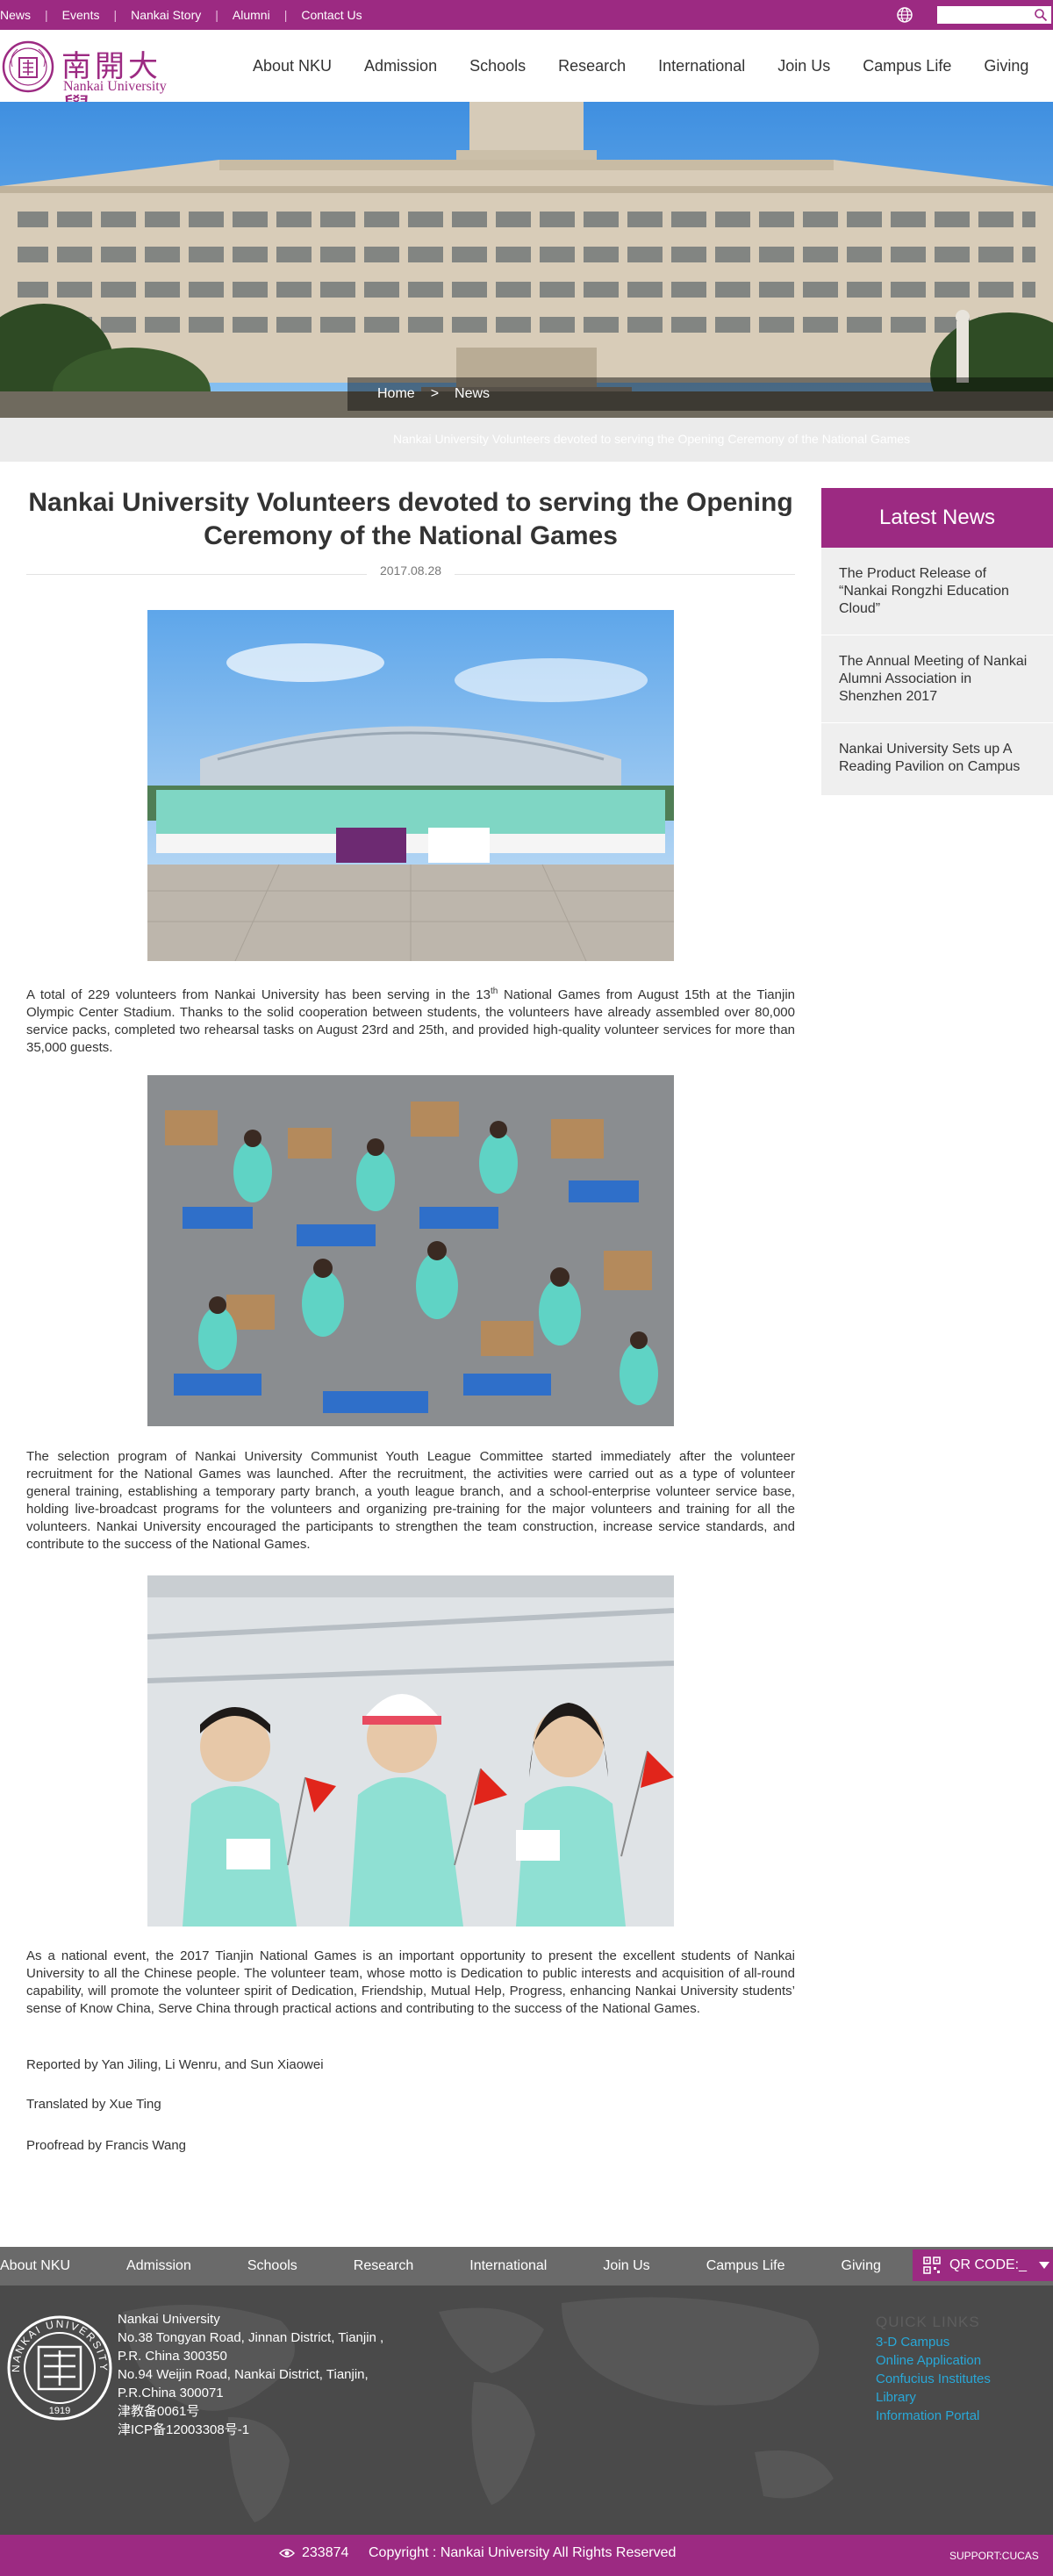  I want to click on quick-link-3d-campus: 3-D Campus, so click(933, 2342).